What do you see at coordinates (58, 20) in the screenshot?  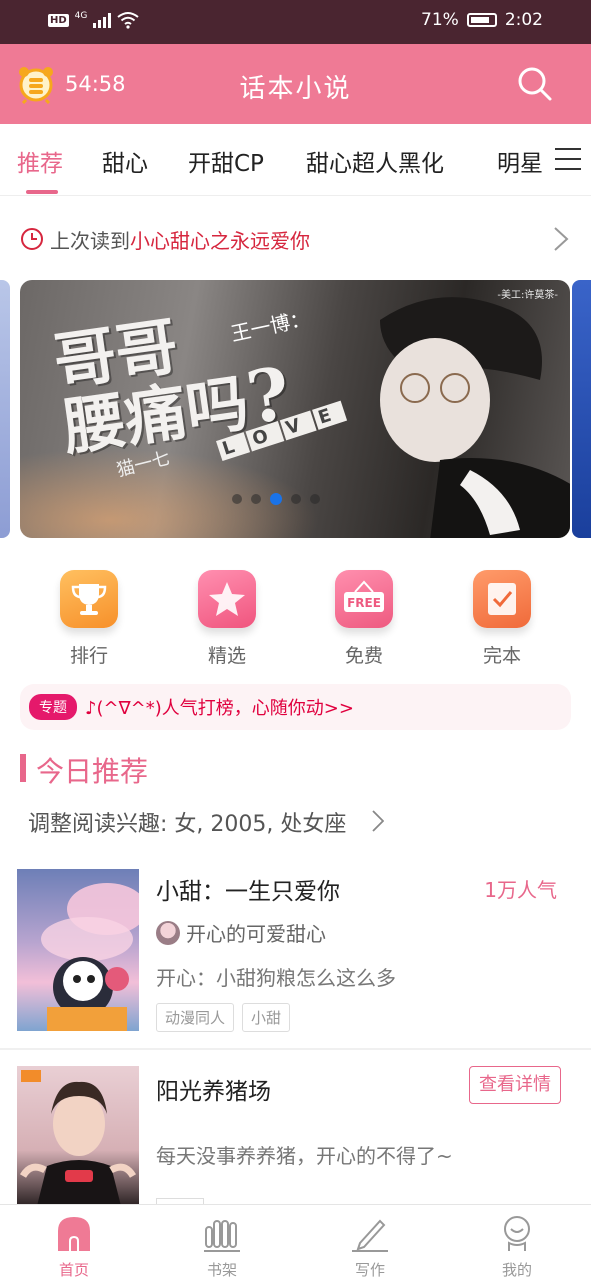 I see `network-hd-badge: HD` at bounding box center [58, 20].